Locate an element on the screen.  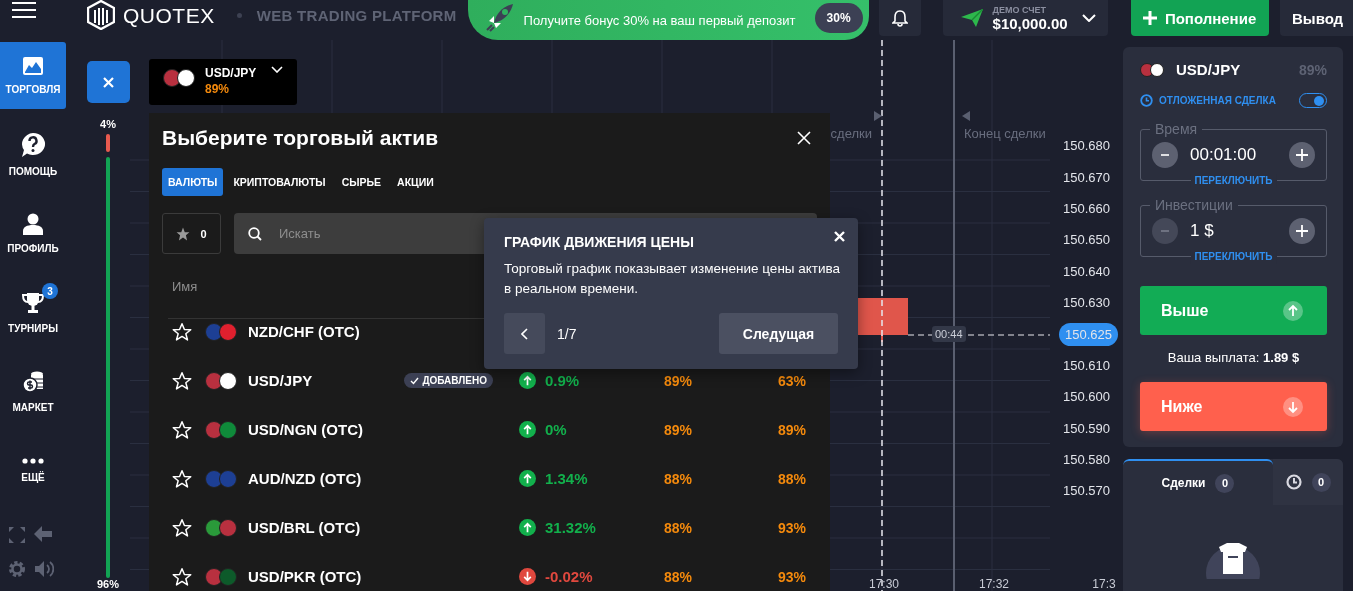
price-label: 150.640 is located at coordinates (1086, 271).